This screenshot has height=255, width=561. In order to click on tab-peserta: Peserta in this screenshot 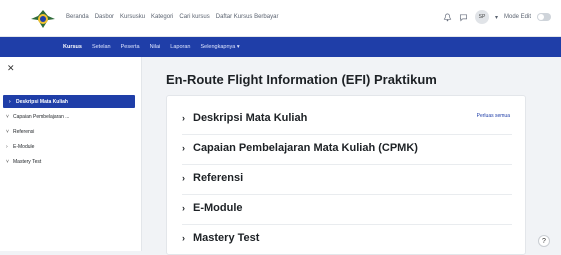, I will do `click(130, 47)`.